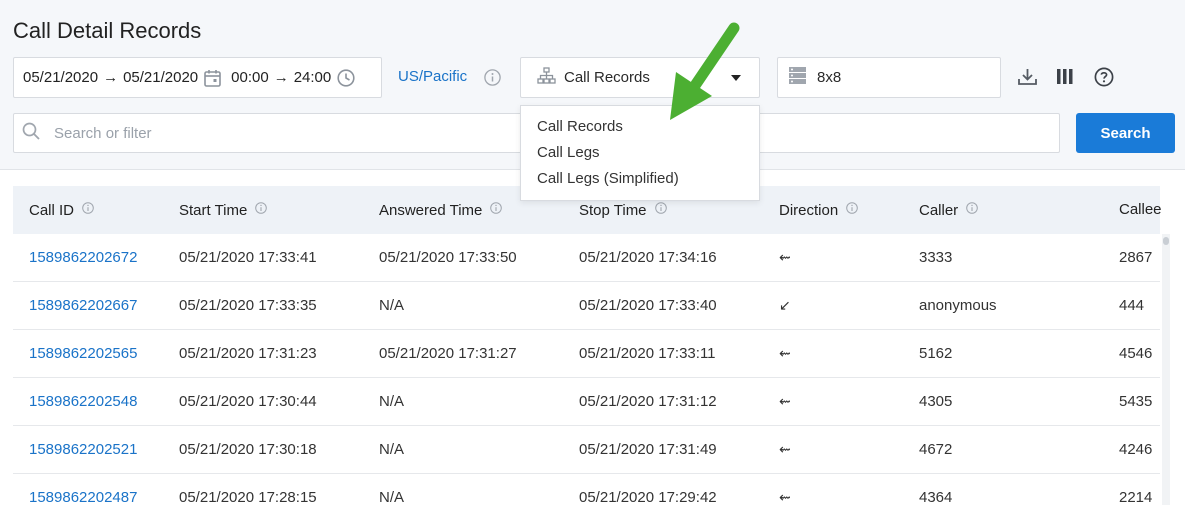 The image size is (1185, 505). Describe the element at coordinates (936, 257) in the screenshot. I see `caller-cell: 3333` at that location.